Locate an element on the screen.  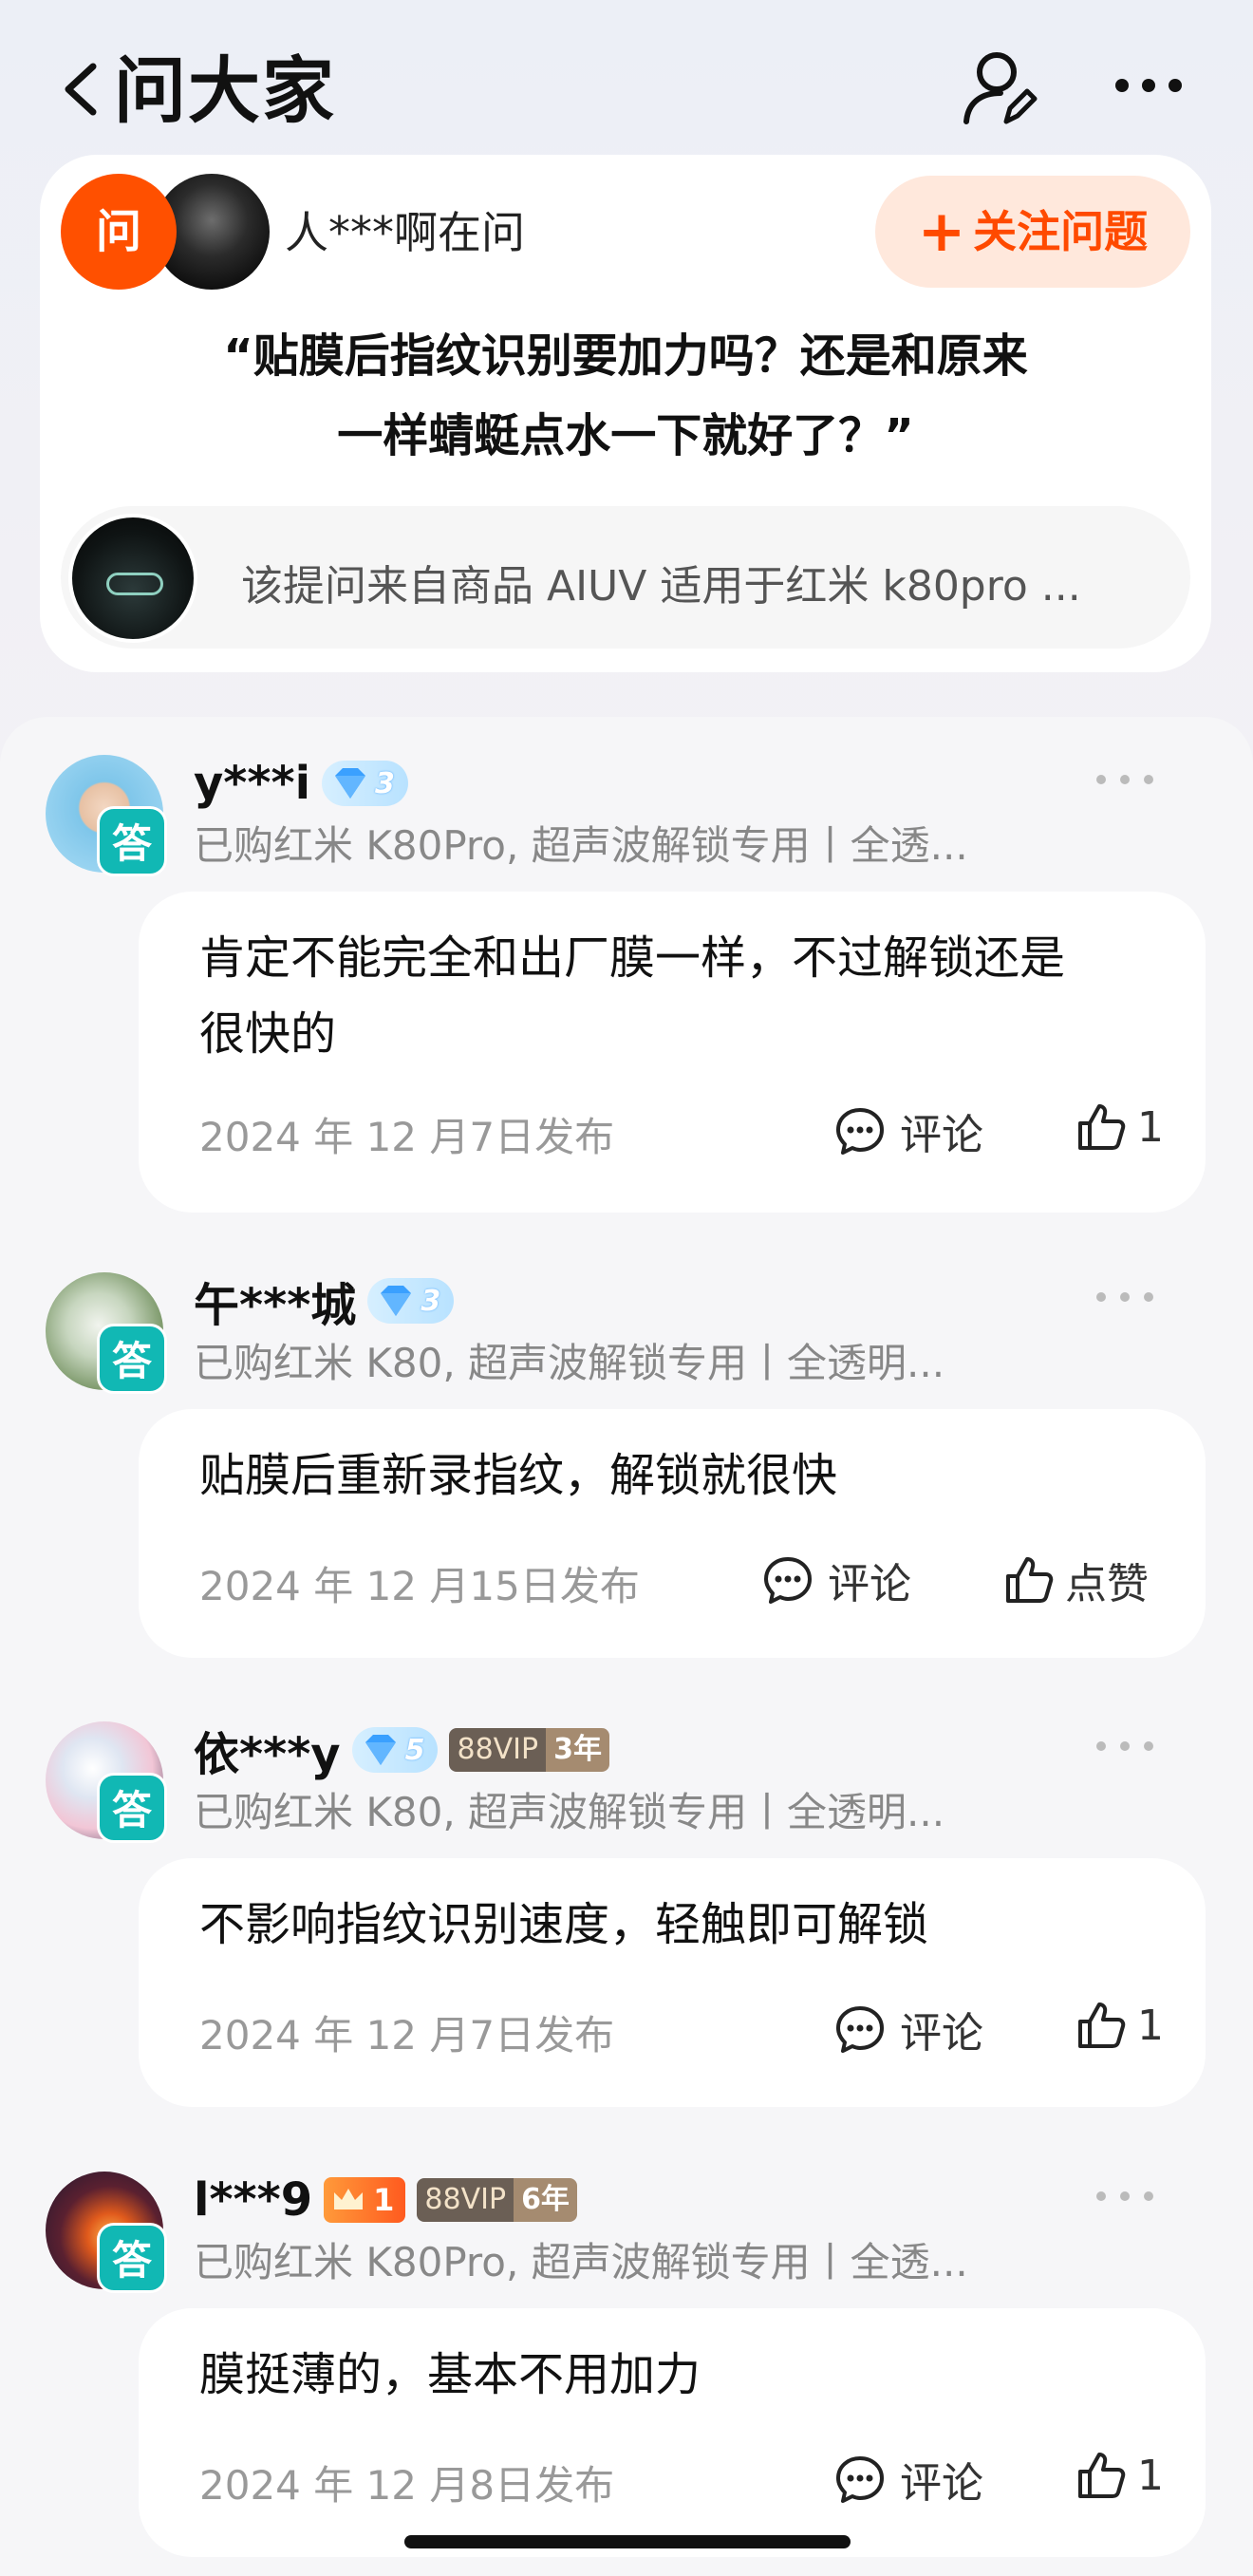
answer-date: 2024 年 12 月8日发布 is located at coordinates (407, 2485).